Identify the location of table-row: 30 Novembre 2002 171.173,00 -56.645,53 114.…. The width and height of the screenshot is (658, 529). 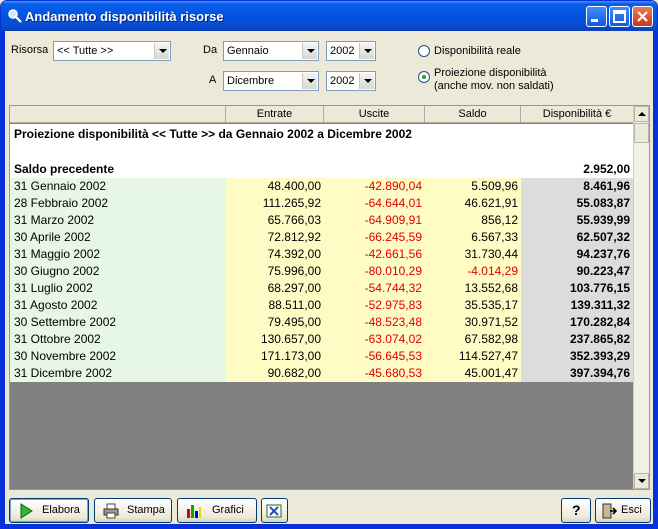
(322, 356).